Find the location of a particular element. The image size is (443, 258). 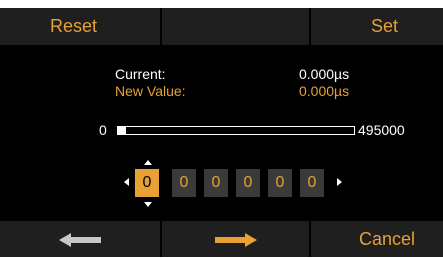

current-label: Current: is located at coordinates (140, 74).